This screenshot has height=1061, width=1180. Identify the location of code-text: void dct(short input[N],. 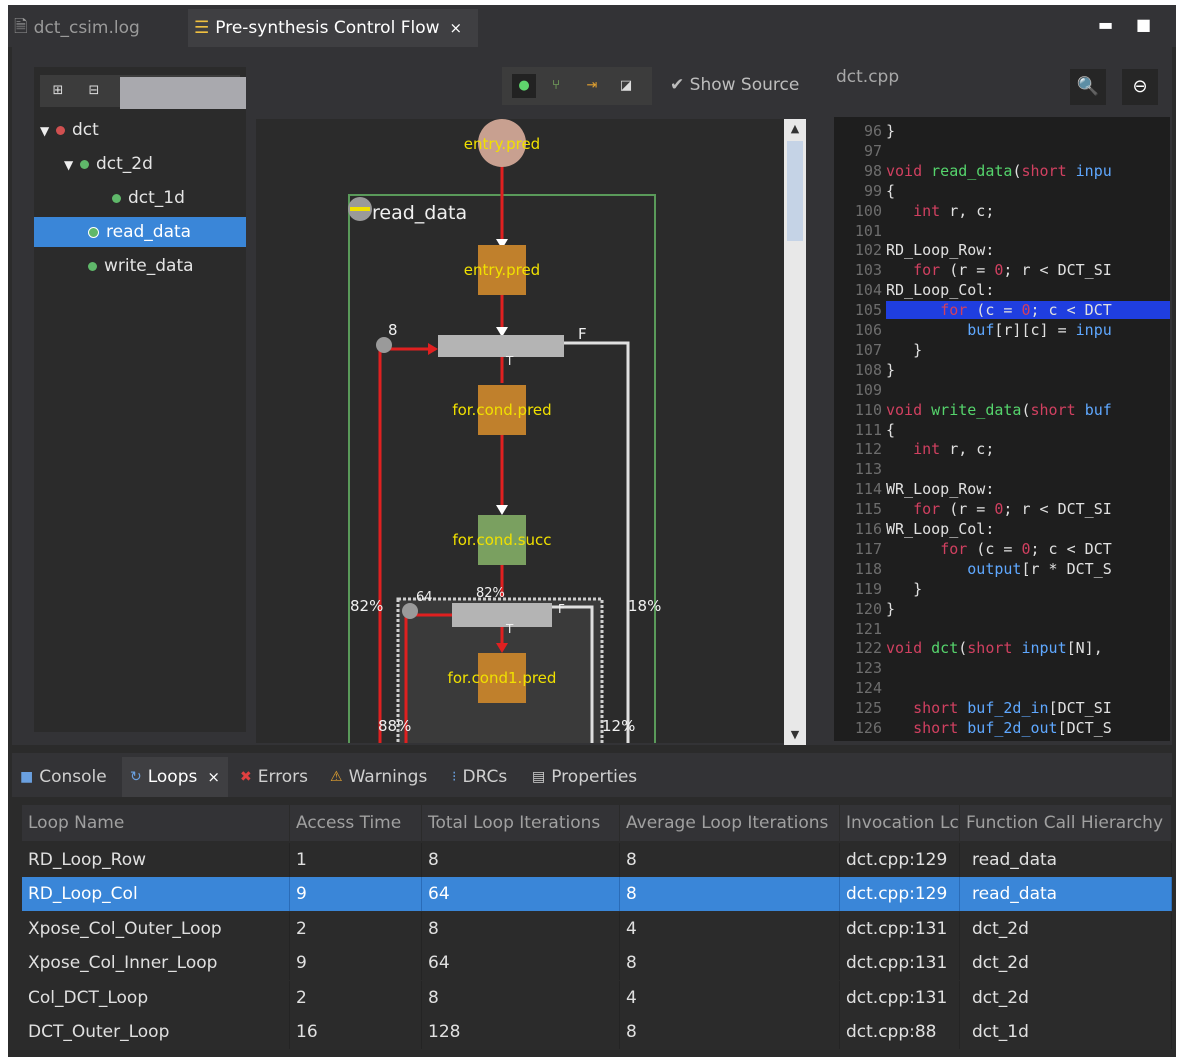
(994, 648).